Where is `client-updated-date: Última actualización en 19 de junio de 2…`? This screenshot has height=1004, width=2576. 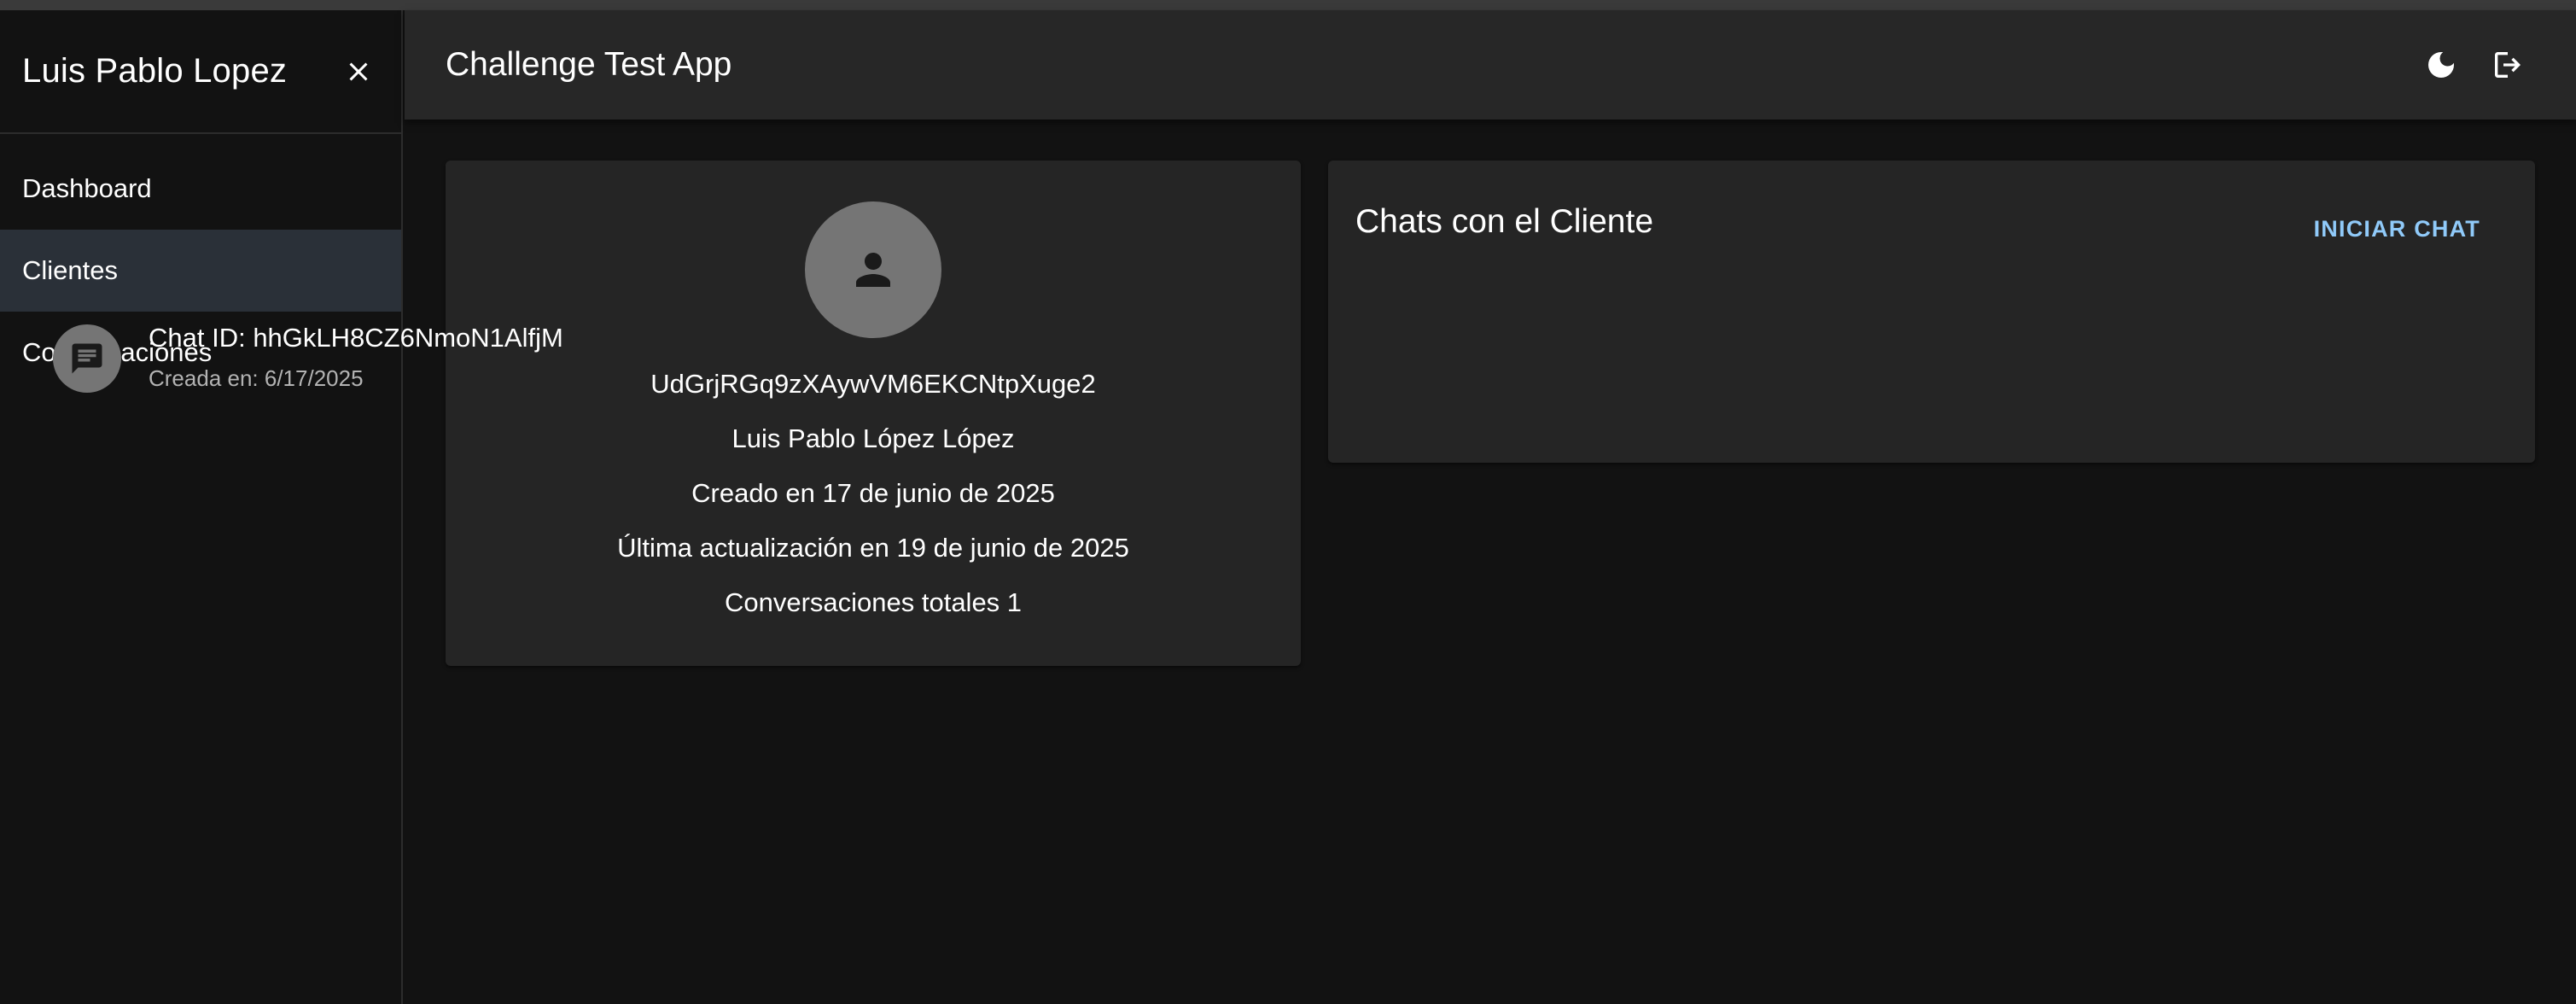
client-updated-date: Última actualización en 19 de junio de 2… is located at coordinates (873, 548).